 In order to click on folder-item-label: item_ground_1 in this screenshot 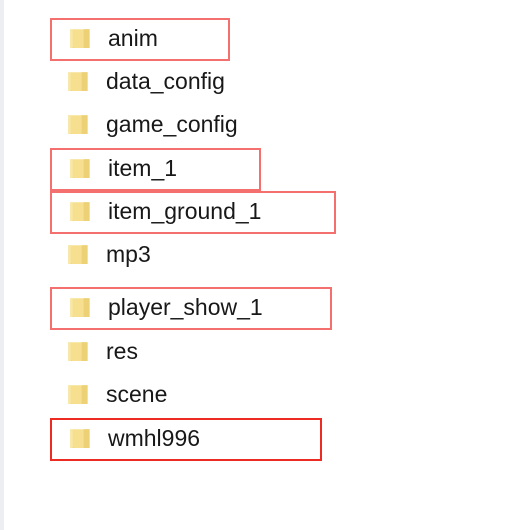, I will do `click(185, 210)`.